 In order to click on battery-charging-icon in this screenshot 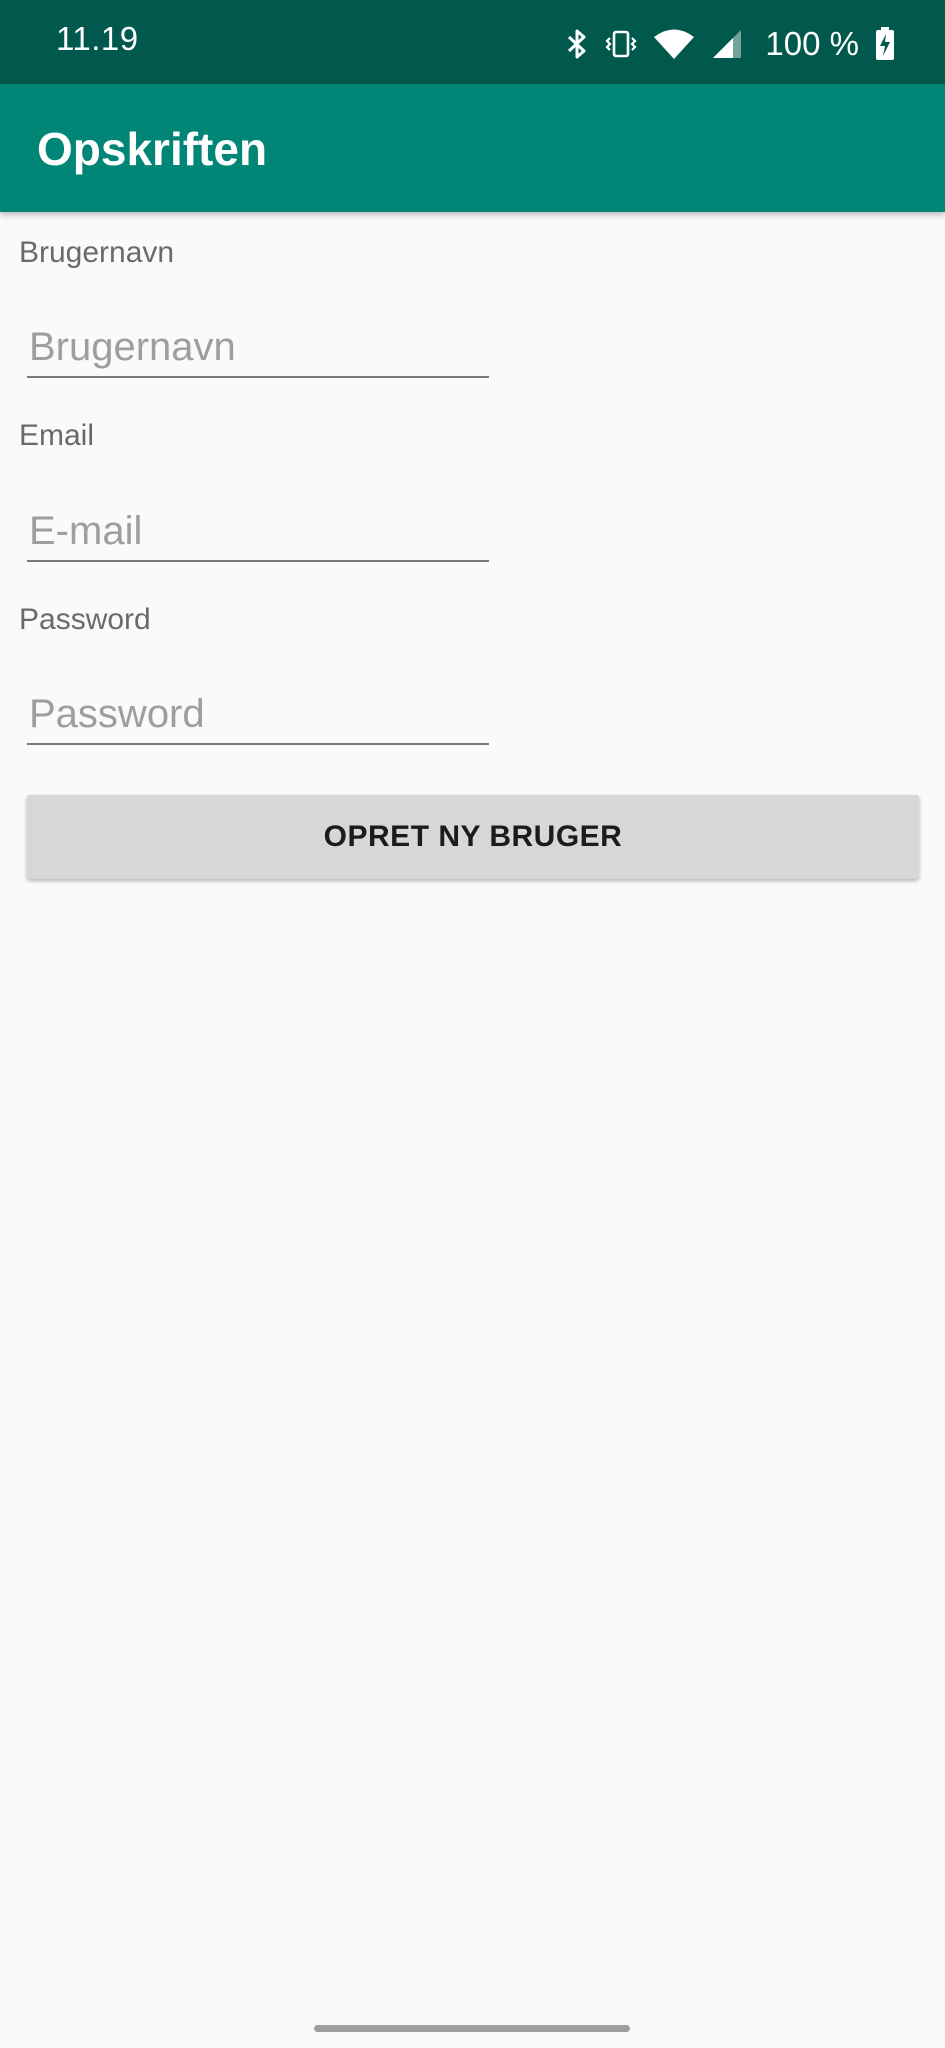, I will do `click(885, 44)`.